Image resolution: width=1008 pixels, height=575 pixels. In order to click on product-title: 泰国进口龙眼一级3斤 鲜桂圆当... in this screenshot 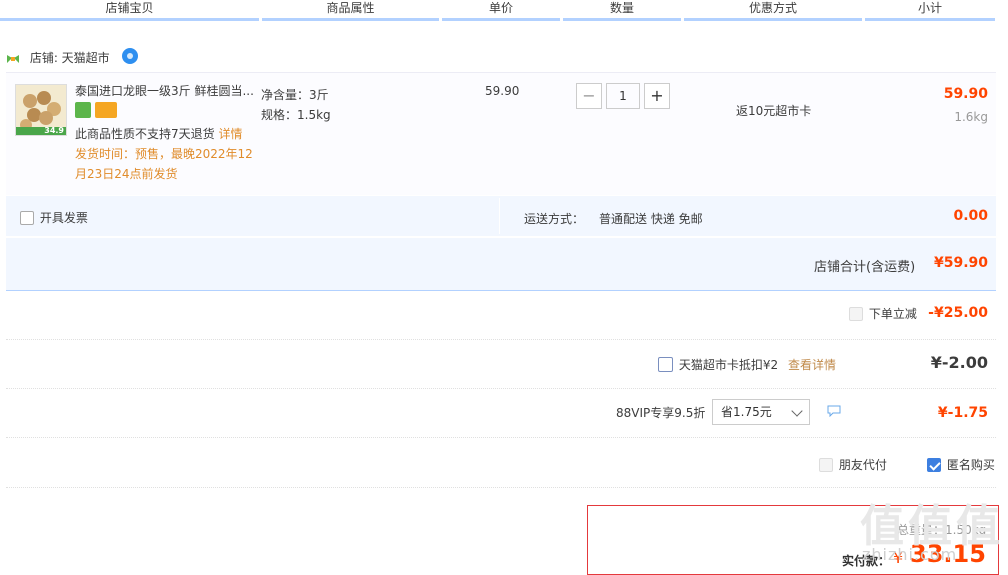, I will do `click(165, 91)`.